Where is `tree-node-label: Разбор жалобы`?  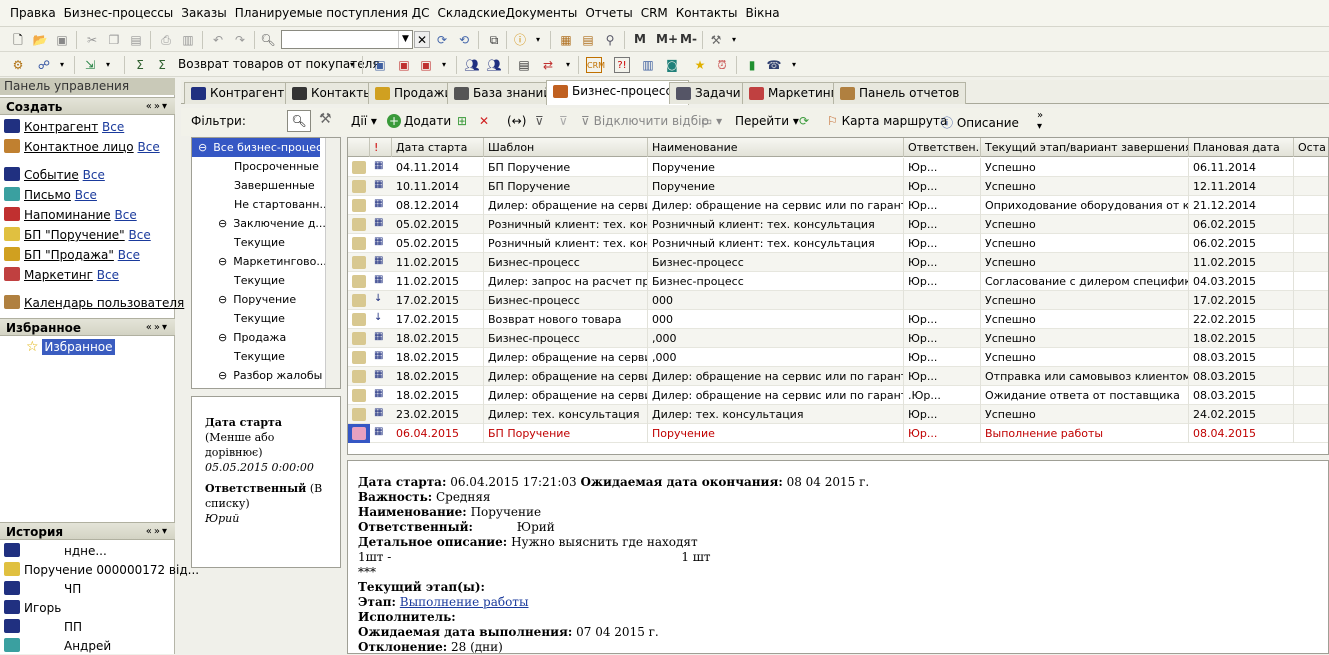 tree-node-label: Разбор жалобы is located at coordinates (277, 375).